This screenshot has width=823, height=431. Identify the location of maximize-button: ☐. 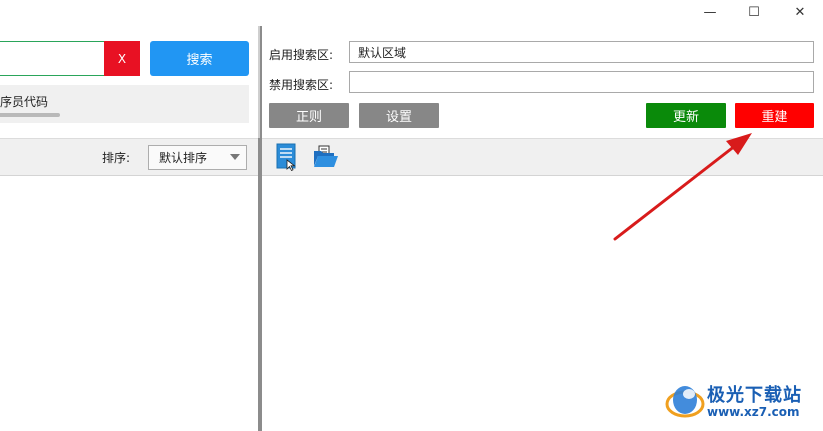
(754, 12).